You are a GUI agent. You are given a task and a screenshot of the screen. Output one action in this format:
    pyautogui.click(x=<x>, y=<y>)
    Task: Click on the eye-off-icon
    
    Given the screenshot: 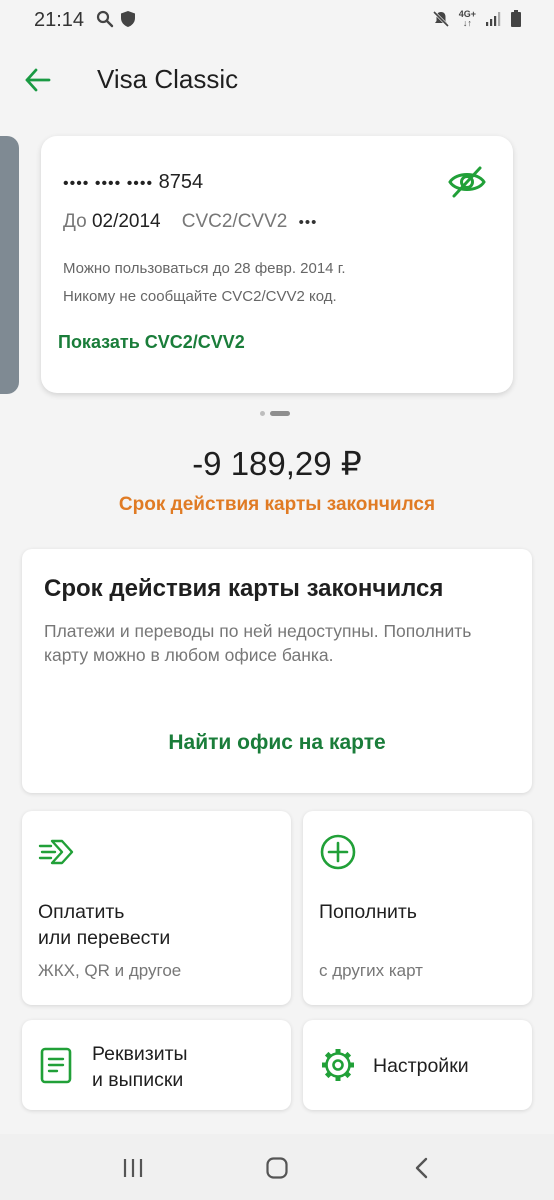 What is the action you would take?
    pyautogui.click(x=467, y=182)
    